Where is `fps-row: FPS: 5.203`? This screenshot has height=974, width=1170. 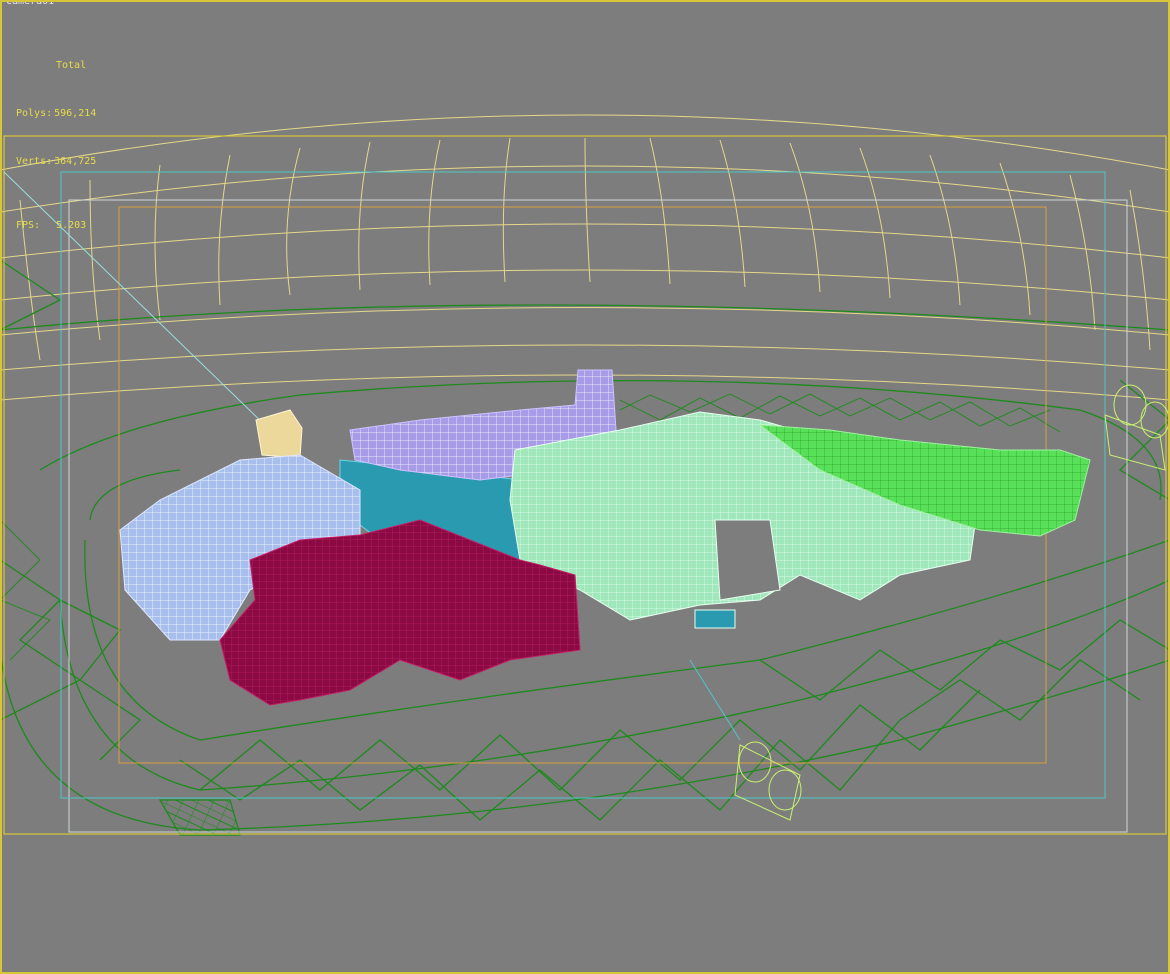
fps-row: FPS: 5.203 is located at coordinates (56, 226).